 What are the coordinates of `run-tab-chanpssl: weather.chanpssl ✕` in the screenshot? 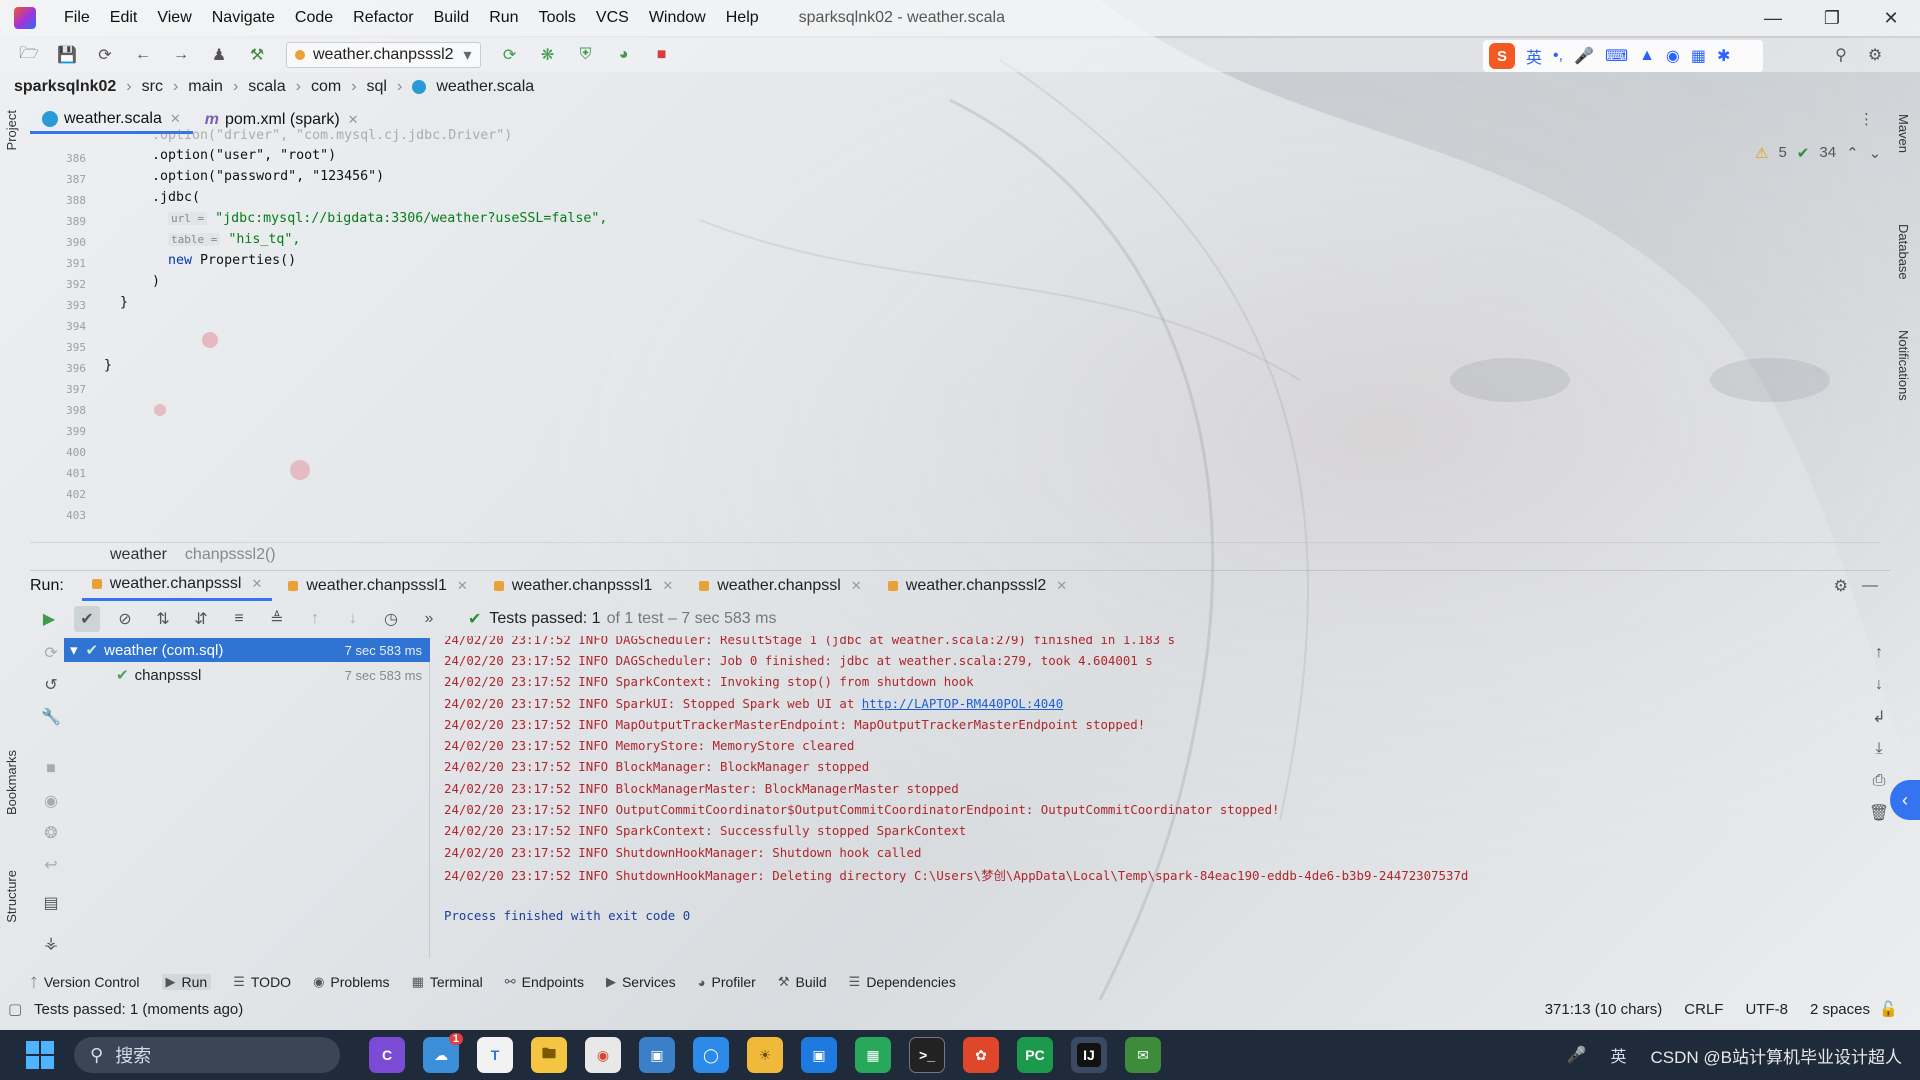 It's located at (780, 586).